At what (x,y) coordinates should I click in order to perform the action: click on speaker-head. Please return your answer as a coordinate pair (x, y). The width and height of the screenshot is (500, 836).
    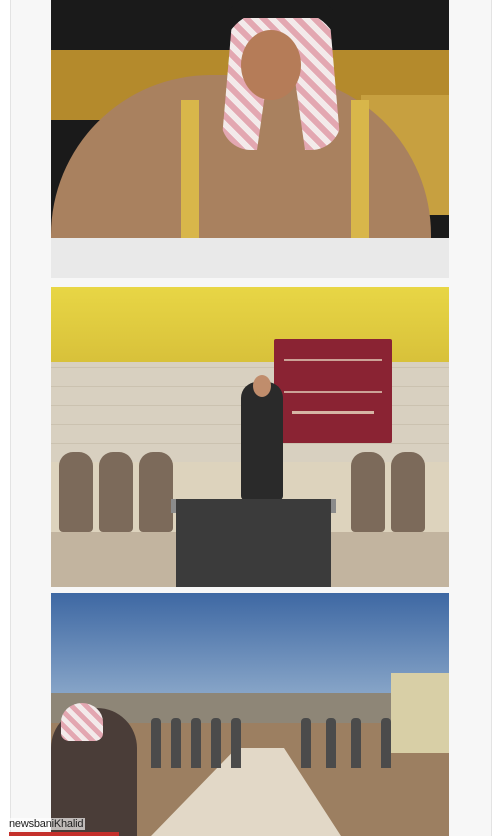
    Looking at the image, I should click on (262, 386).